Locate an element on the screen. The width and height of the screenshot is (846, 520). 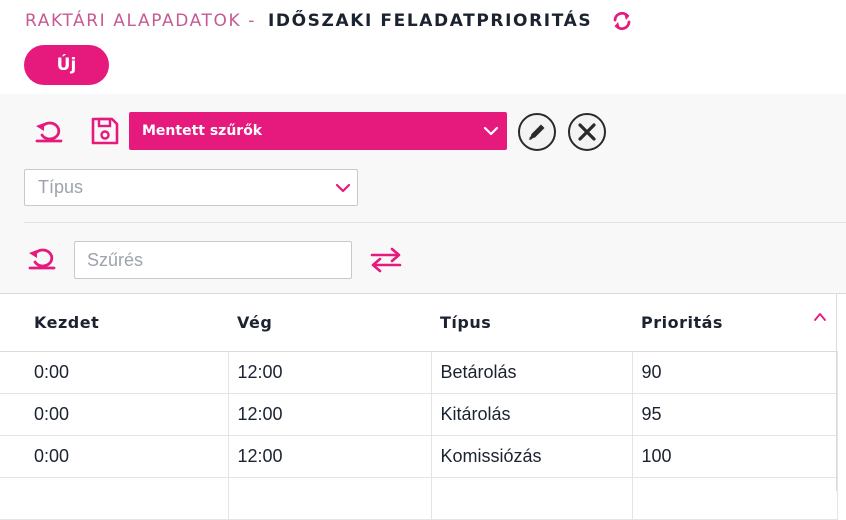
cell-type: Kitárolás is located at coordinates (532, 414).